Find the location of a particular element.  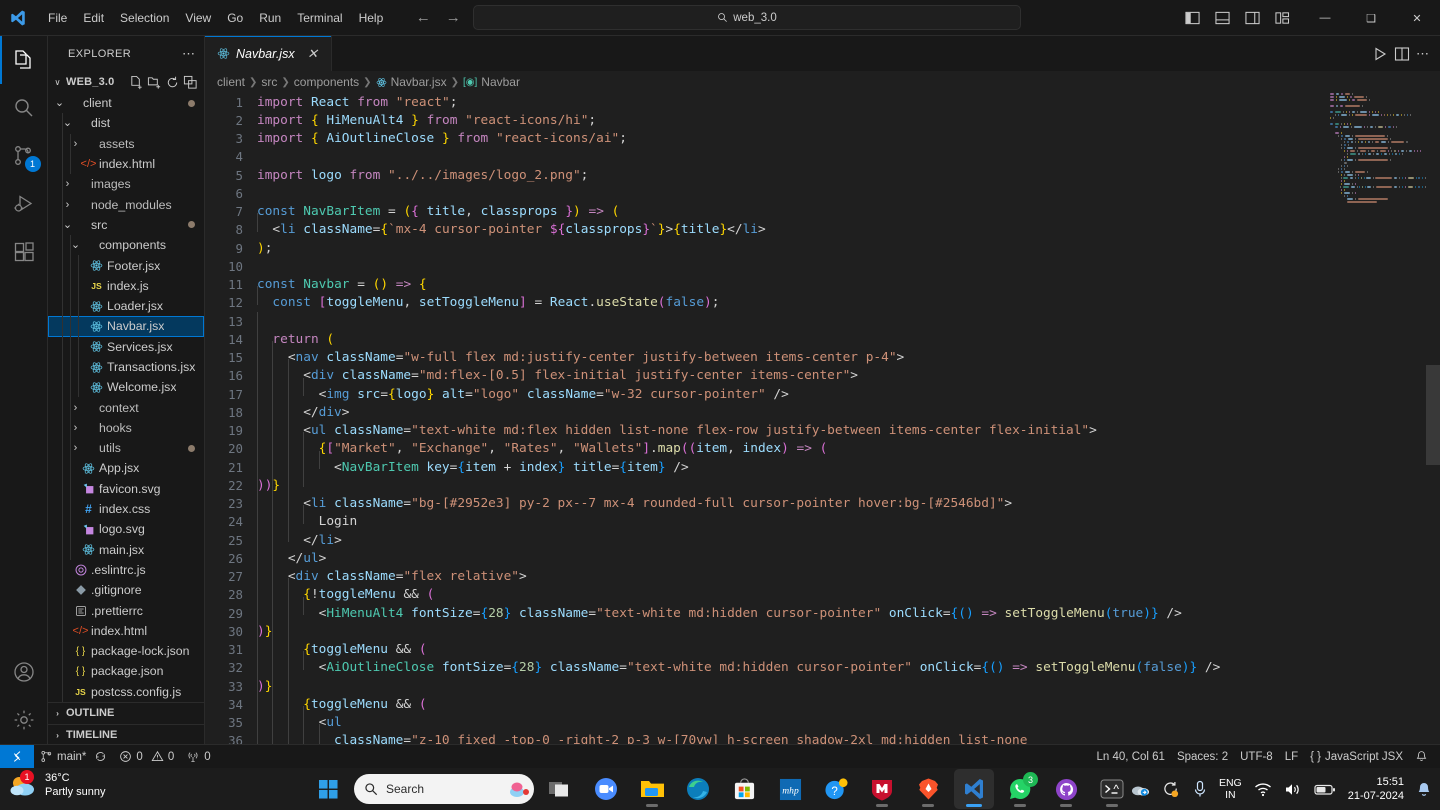

taskbar-app-mhp: mhp is located at coordinates (790, 789).